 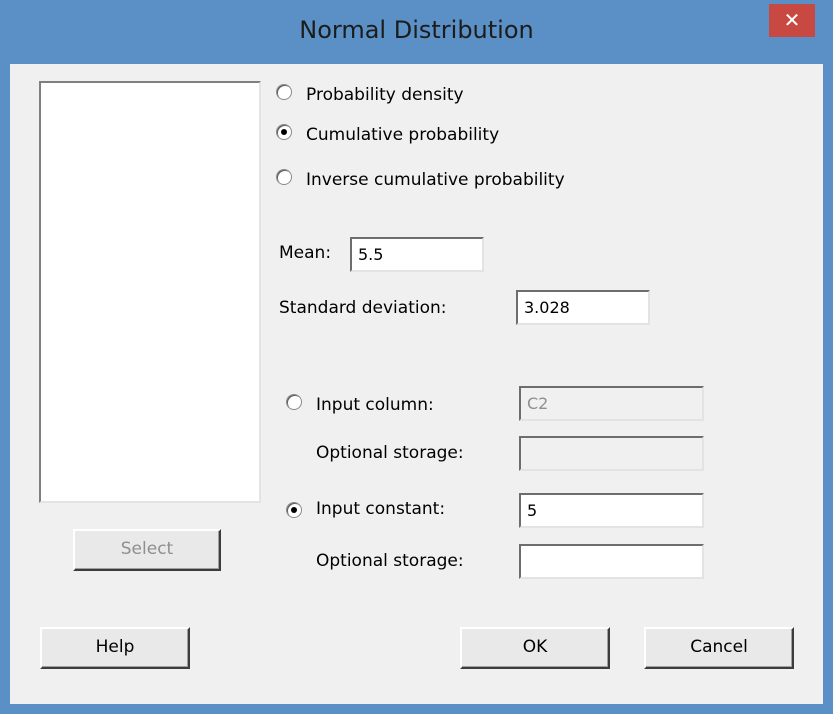 What do you see at coordinates (390, 561) in the screenshot?
I see `input-constant-storage-label: Optional storage:` at bounding box center [390, 561].